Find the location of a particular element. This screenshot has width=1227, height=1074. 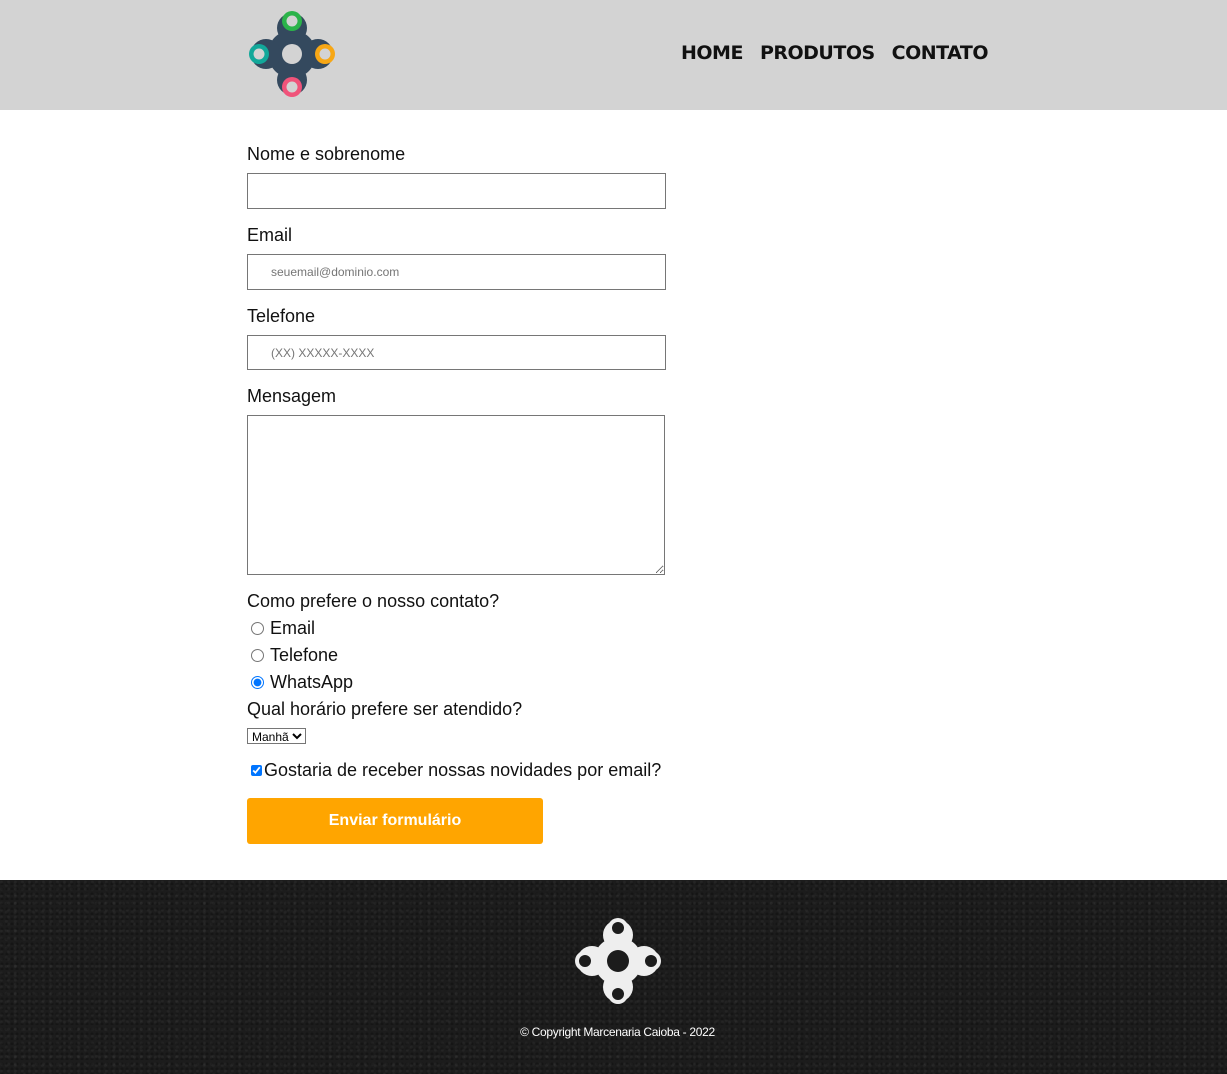

contact-option-label: WhatsApp is located at coordinates (312, 681).